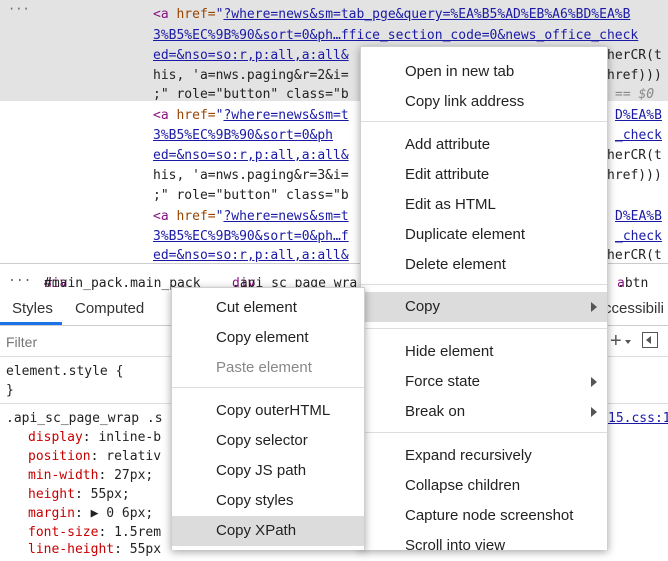  I want to click on new-style-rule-icon: +, so click(616, 341).